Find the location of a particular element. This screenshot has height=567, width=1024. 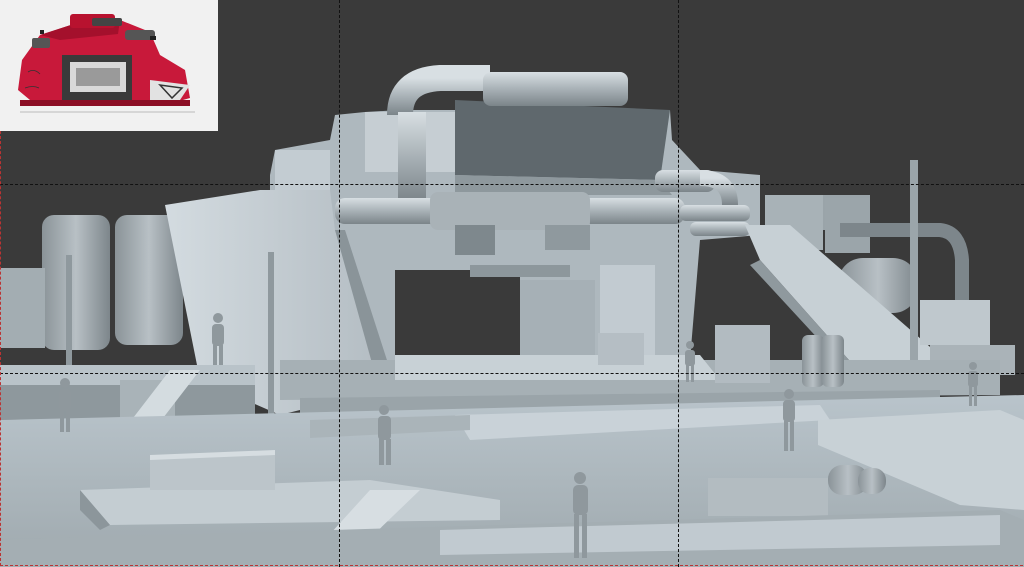

reference-image-thumbnail is located at coordinates (109, 65).